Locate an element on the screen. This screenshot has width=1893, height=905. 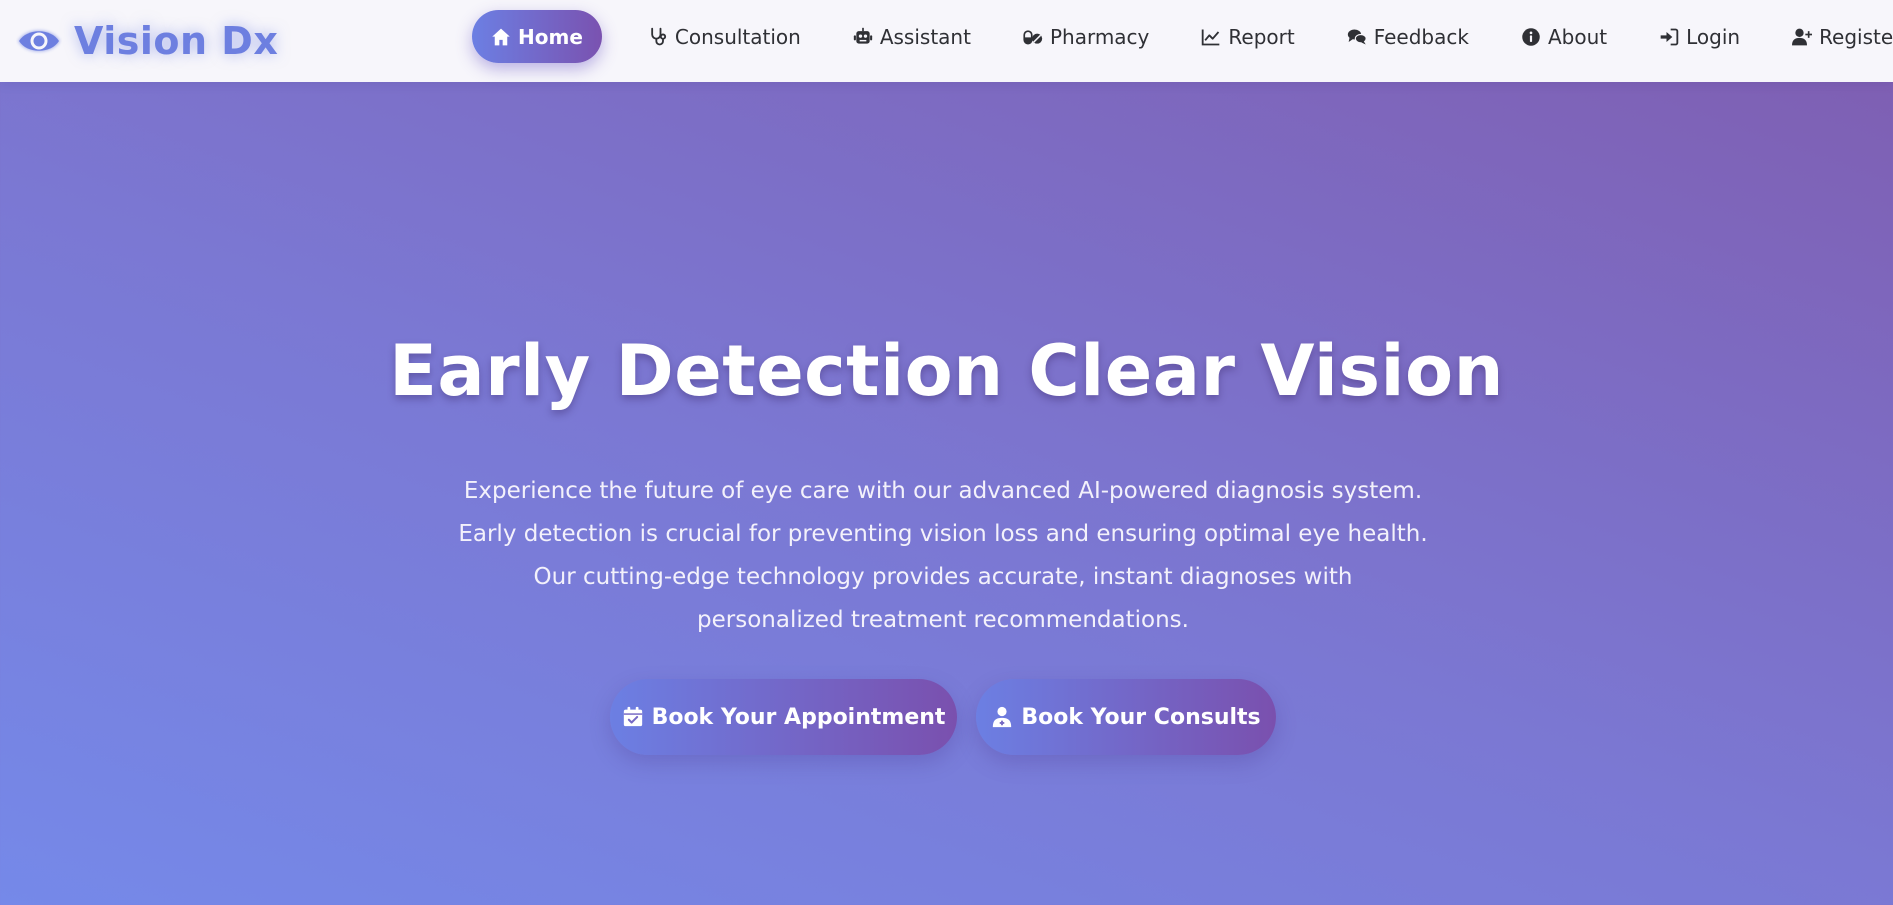
nav-about: About is located at coordinates (1564, 36).